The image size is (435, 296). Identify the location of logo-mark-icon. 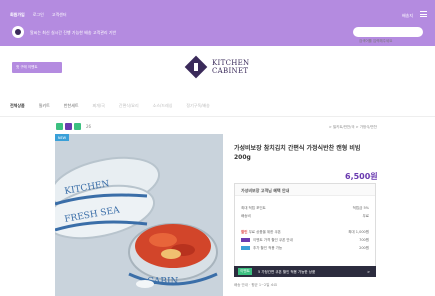
(196, 67).